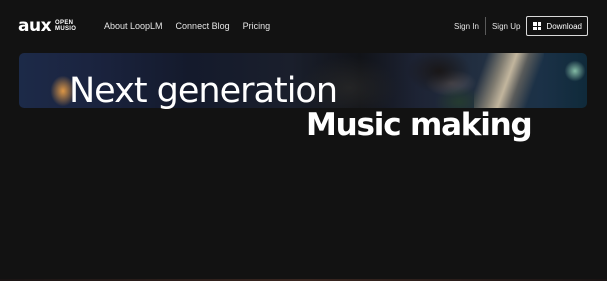  I want to click on brand-logo: aux OPEN MUSIO, so click(47, 26).